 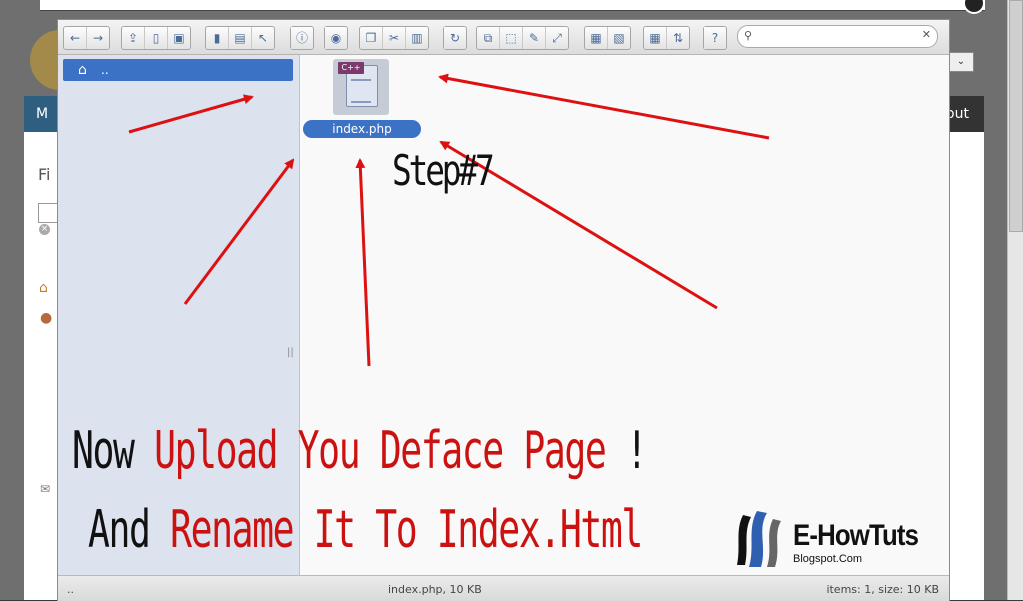 What do you see at coordinates (678, 38) in the screenshot?
I see `view-sort-icon: ⇅` at bounding box center [678, 38].